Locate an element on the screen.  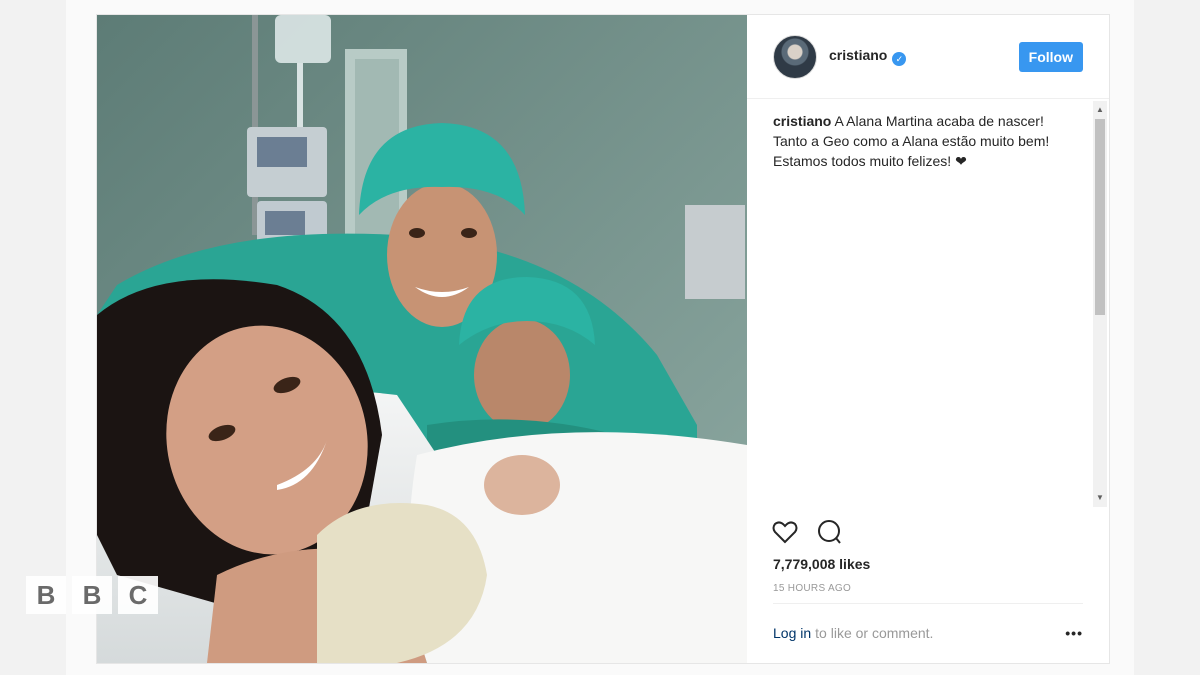
post-header: cristiano ✓ Follow is located at coordinates (928, 57).